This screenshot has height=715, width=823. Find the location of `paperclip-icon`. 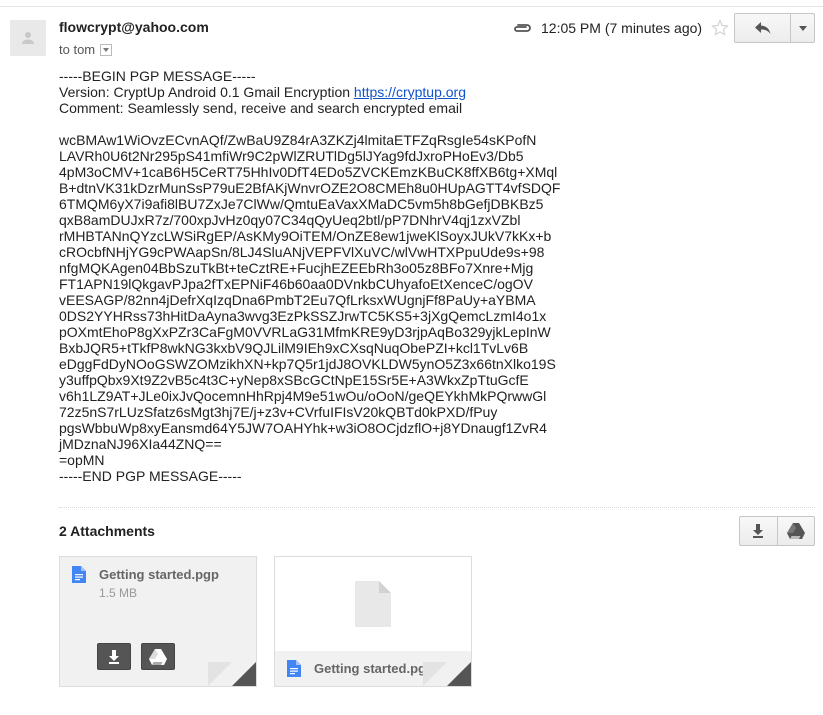

paperclip-icon is located at coordinates (522, 28).